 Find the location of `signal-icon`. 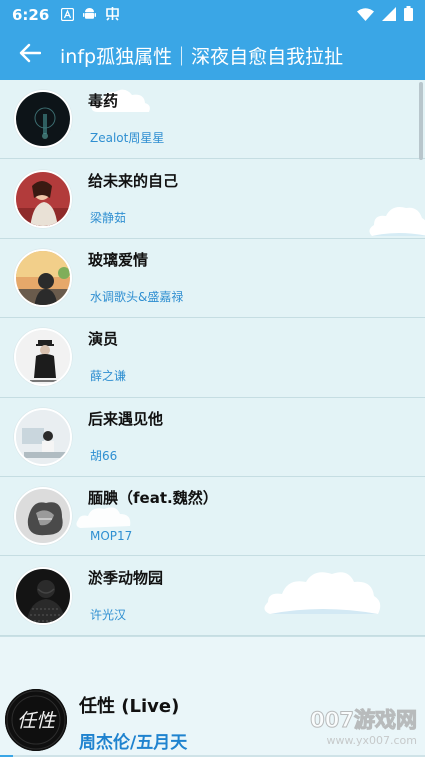

signal-icon is located at coordinates (389, 15).